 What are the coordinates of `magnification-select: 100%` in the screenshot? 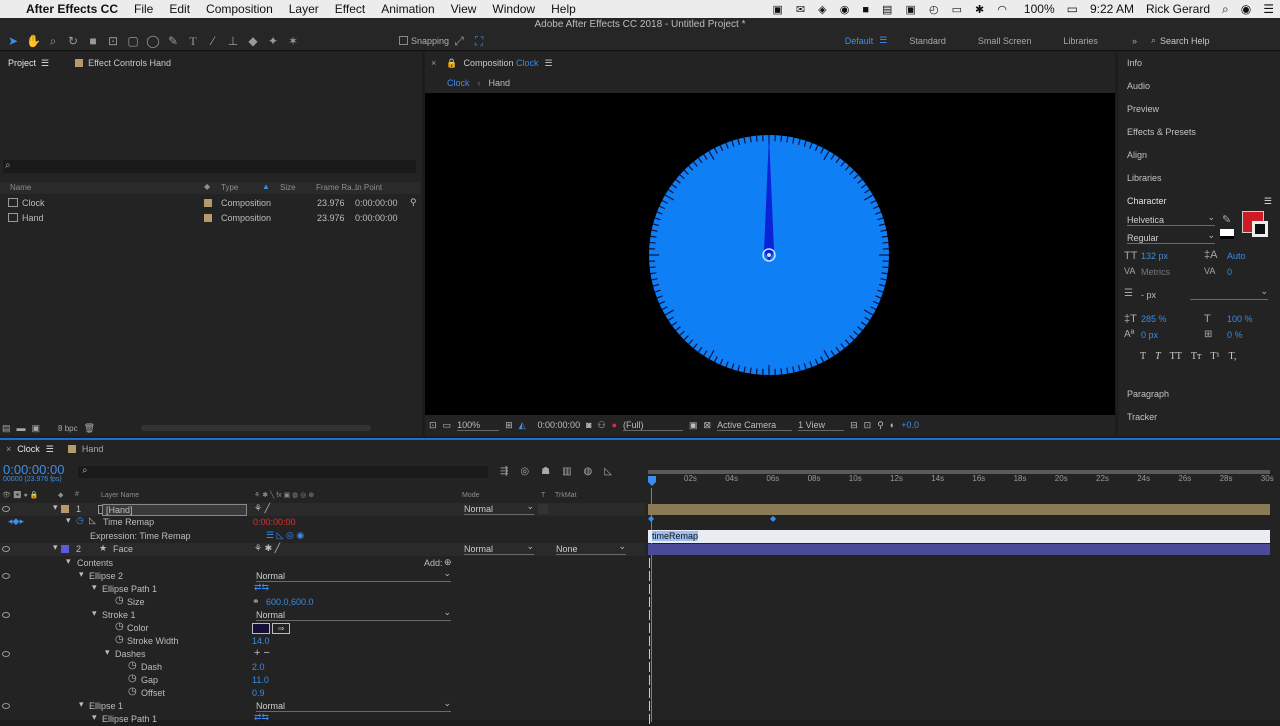 It's located at (478, 425).